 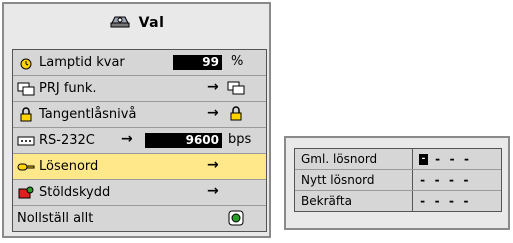 What do you see at coordinates (139, 115) in the screenshot?
I see `menu-item-key-lock-level: Tangentlåsnivå →` at bounding box center [139, 115].